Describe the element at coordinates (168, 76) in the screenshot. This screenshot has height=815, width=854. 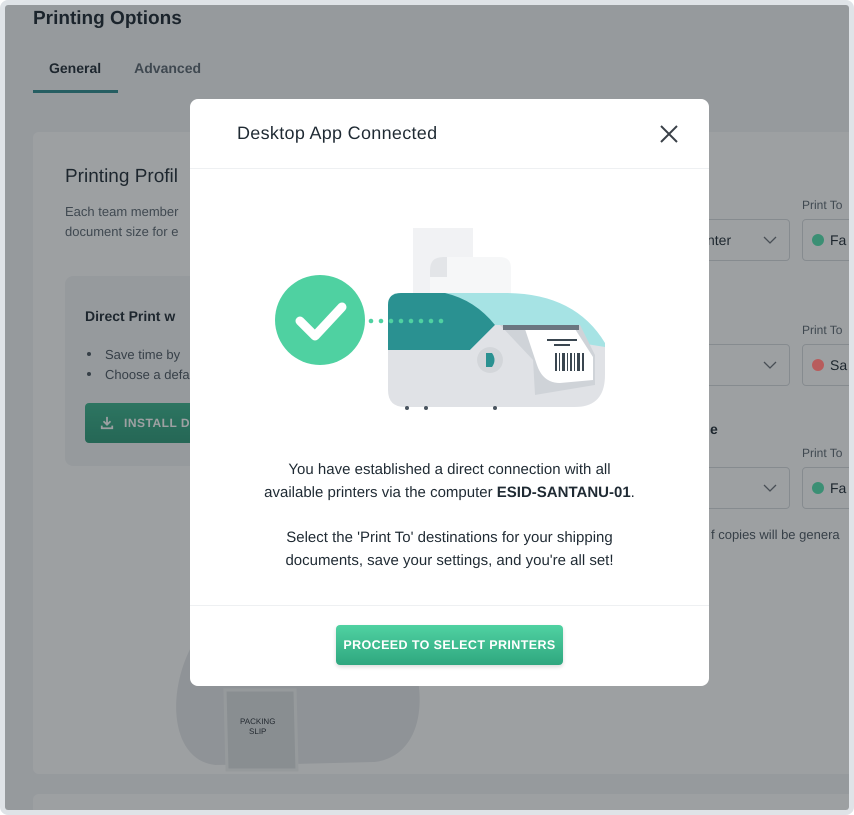
I see `tab: Advanced` at that location.